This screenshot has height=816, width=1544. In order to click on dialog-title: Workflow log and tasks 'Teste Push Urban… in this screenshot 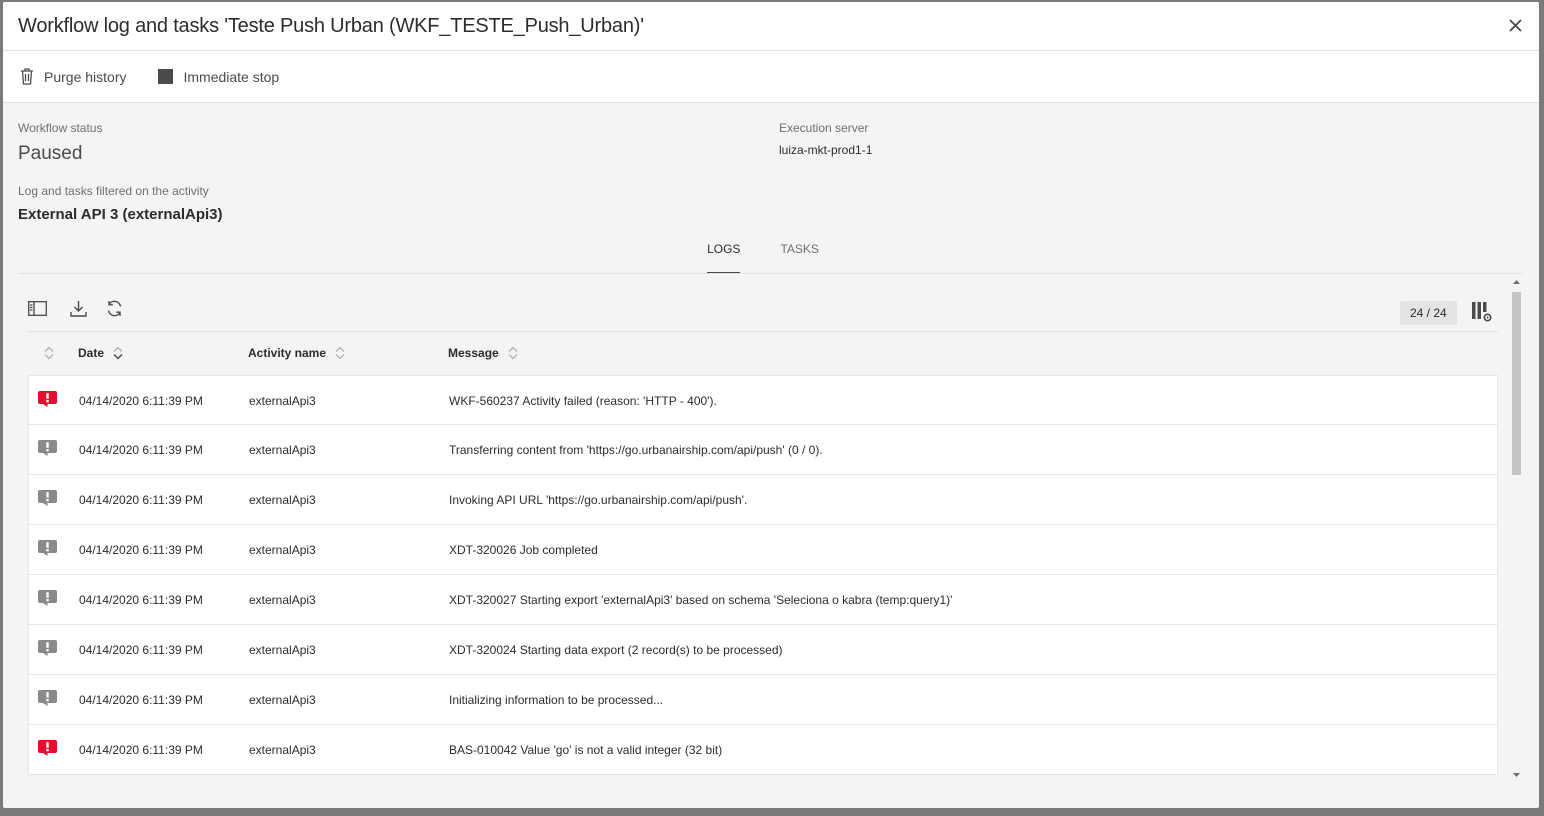, I will do `click(331, 25)`.